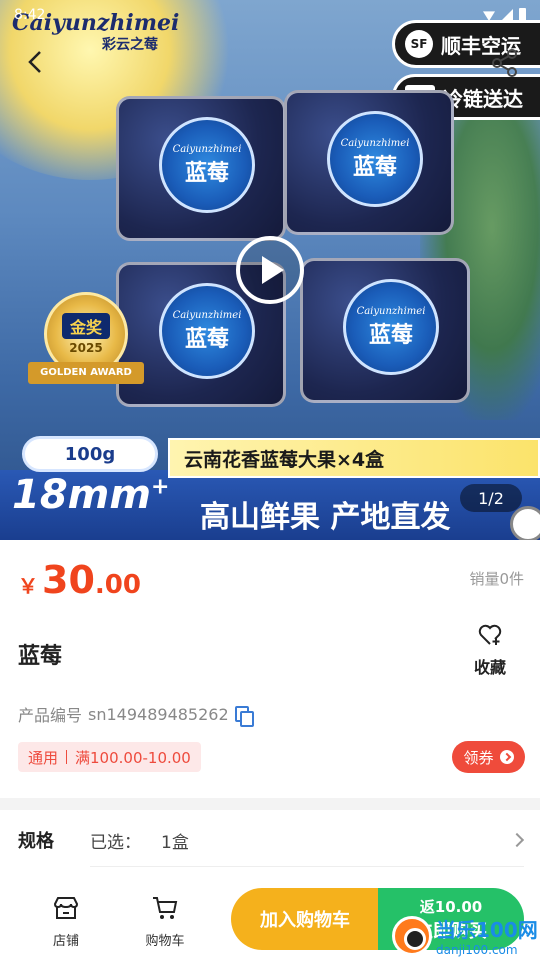  I want to click on cart-icon, so click(165, 908).